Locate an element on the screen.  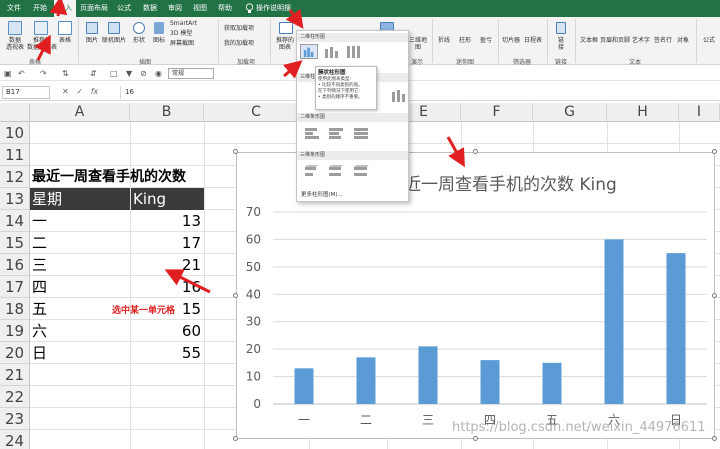
textbox-button: 文本框 is located at coordinates (589, 40).